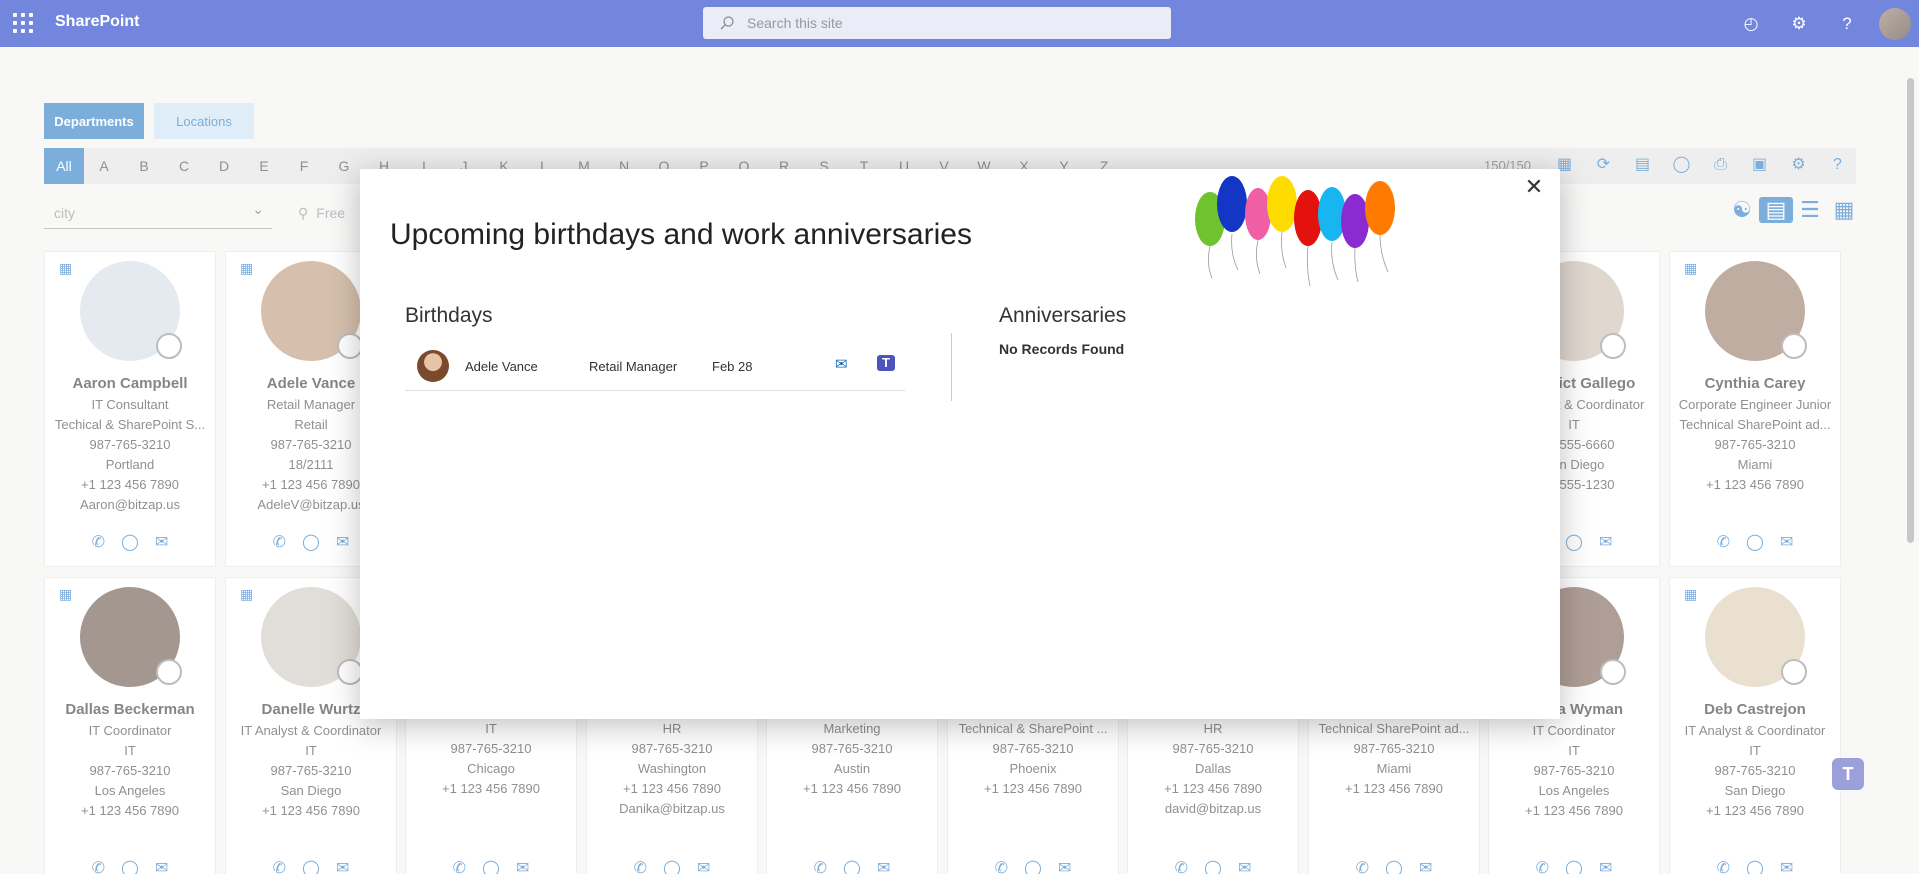 The height and width of the screenshot is (874, 1919). I want to click on birthday-role: Retail Manager, so click(633, 366).